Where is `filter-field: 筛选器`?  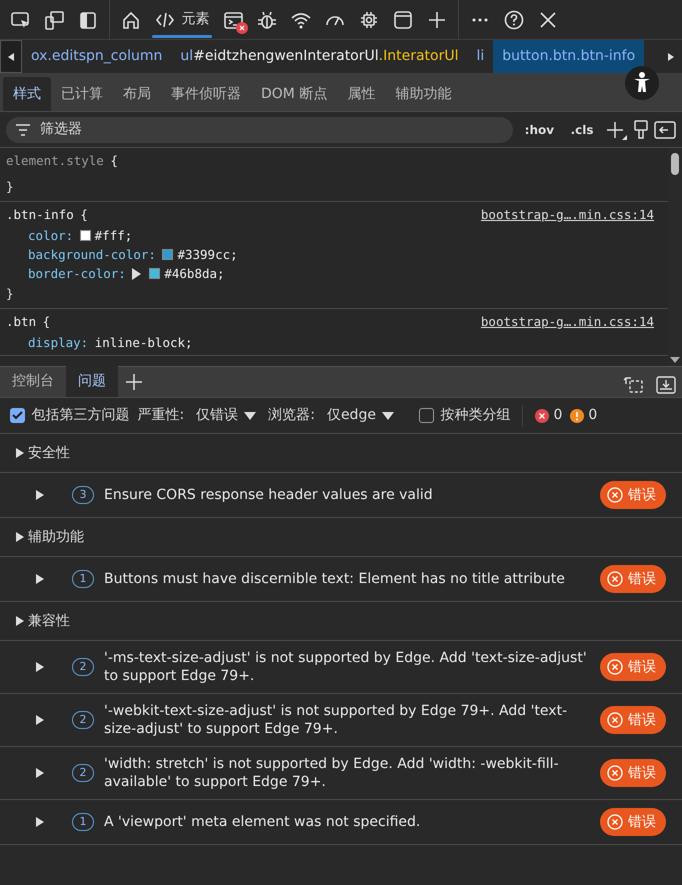 filter-field: 筛选器 is located at coordinates (260, 129).